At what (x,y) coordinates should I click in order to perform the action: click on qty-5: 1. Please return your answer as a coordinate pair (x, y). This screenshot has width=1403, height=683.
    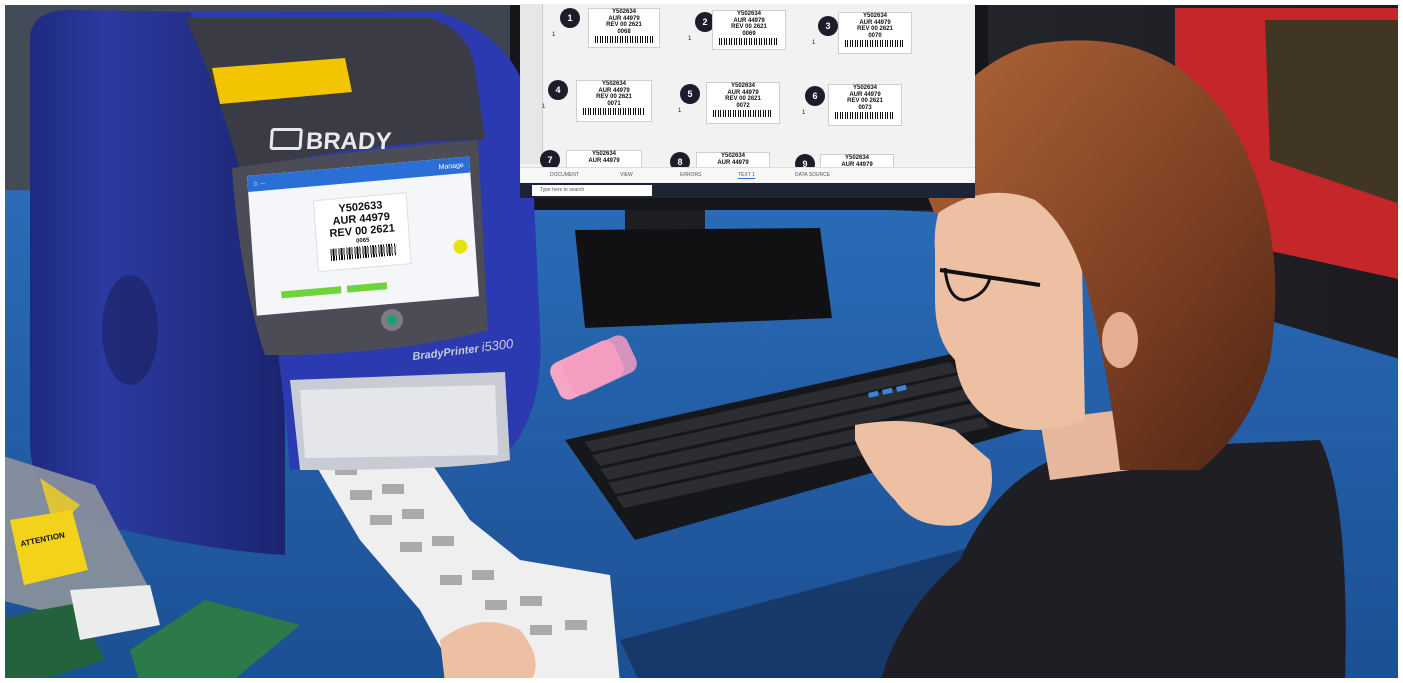
    Looking at the image, I should click on (679, 111).